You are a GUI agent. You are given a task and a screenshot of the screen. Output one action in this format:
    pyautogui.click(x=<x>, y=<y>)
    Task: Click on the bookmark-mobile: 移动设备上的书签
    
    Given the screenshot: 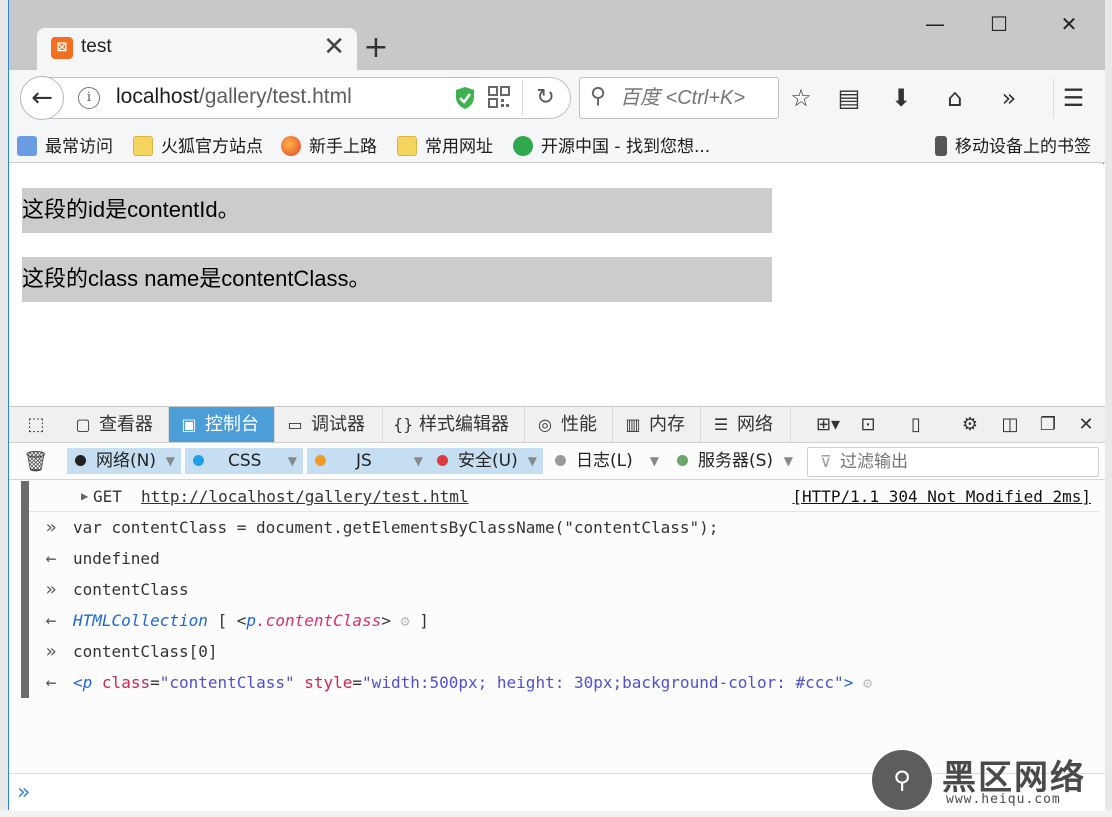 What is the action you would take?
    pyautogui.click(x=1013, y=144)
    